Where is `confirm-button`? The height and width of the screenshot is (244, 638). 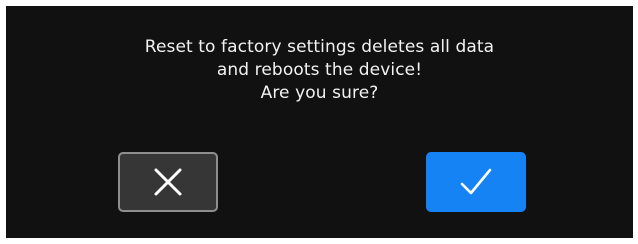
confirm-button is located at coordinates (476, 182).